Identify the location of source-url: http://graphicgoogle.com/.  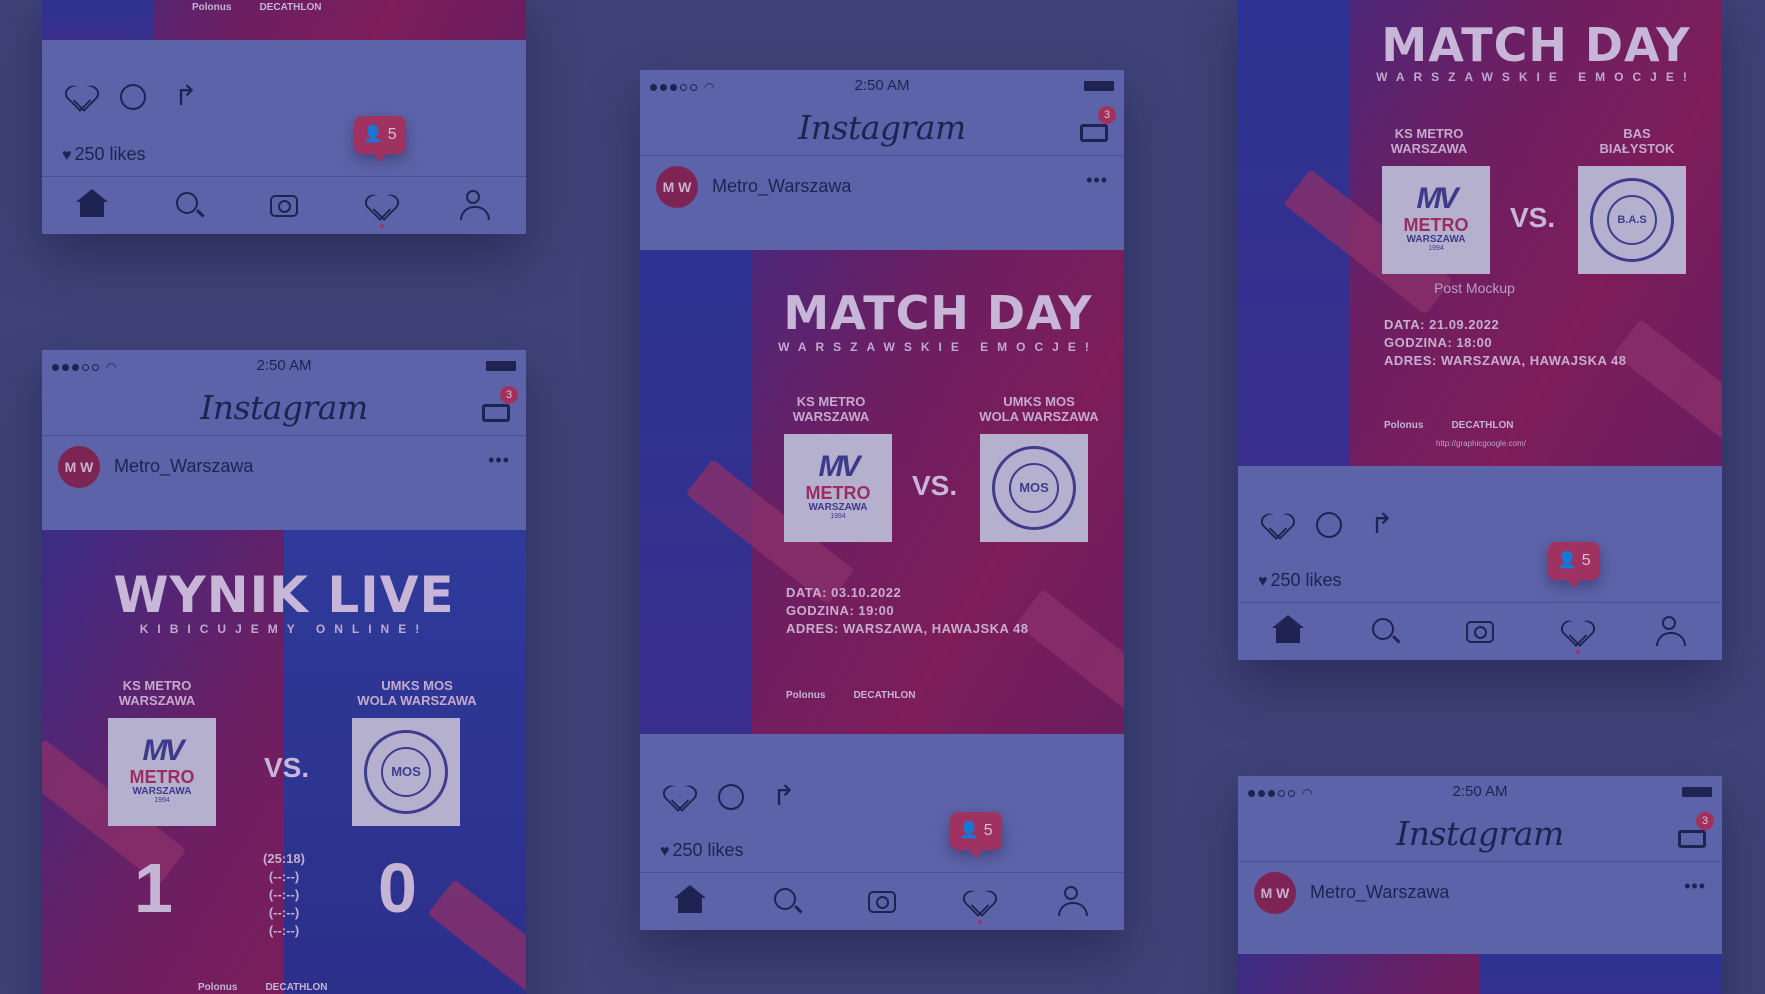
(1481, 443).